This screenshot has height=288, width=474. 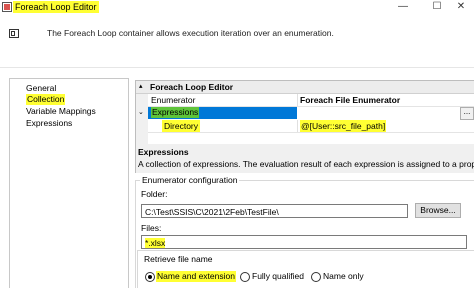 What do you see at coordinates (437, 7) in the screenshot?
I see `maximize-button: ☐` at bounding box center [437, 7].